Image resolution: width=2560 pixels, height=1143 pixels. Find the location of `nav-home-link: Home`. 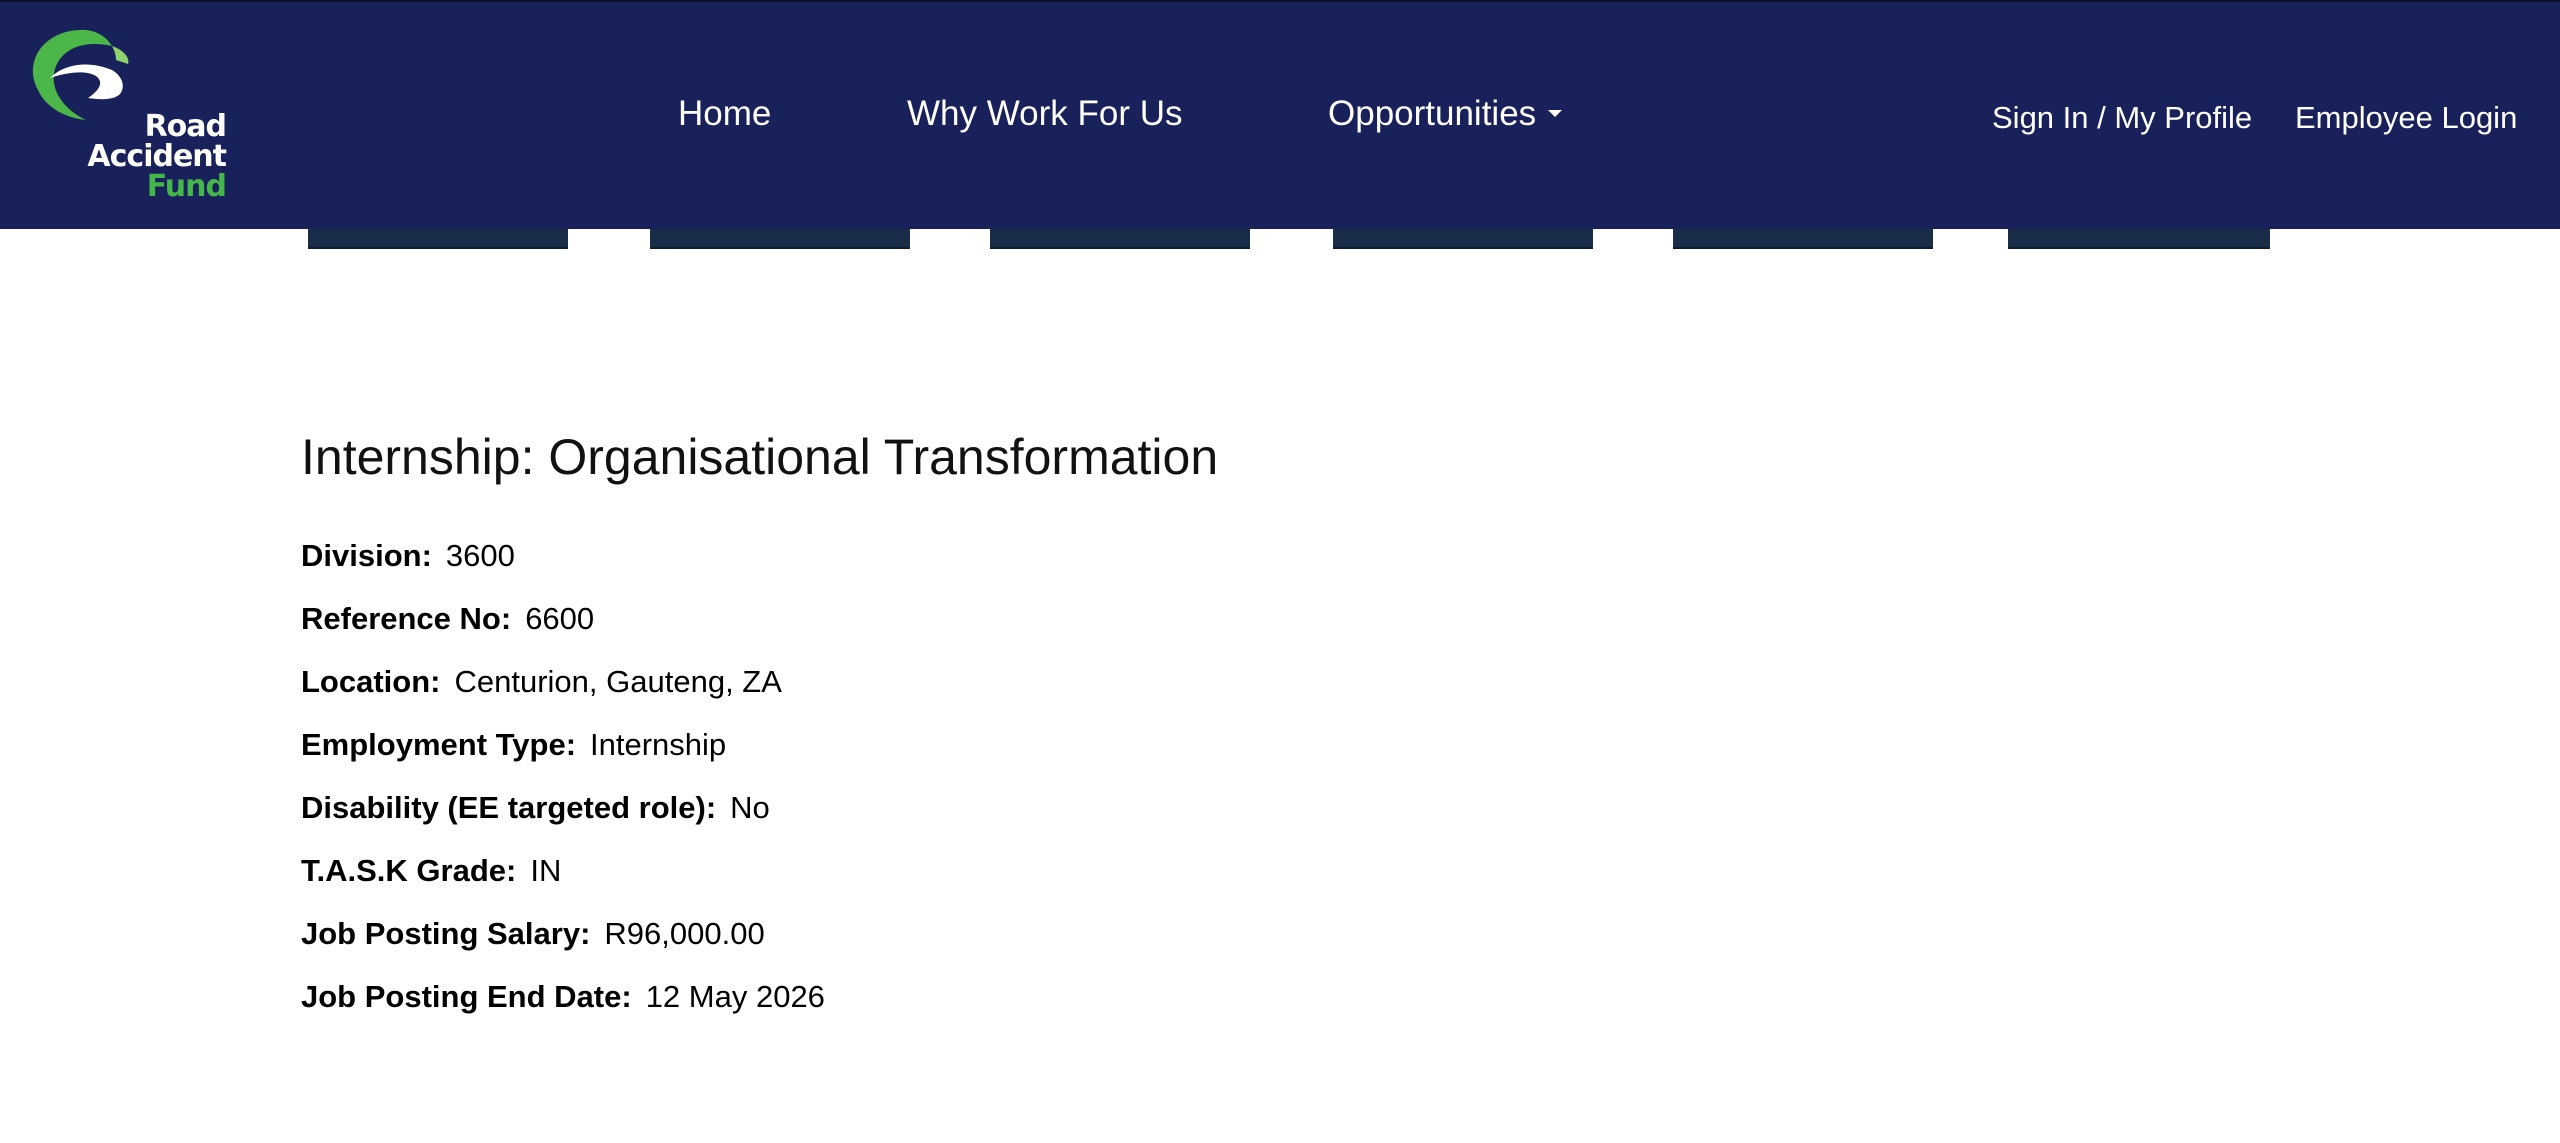

nav-home-link: Home is located at coordinates (724, 114).